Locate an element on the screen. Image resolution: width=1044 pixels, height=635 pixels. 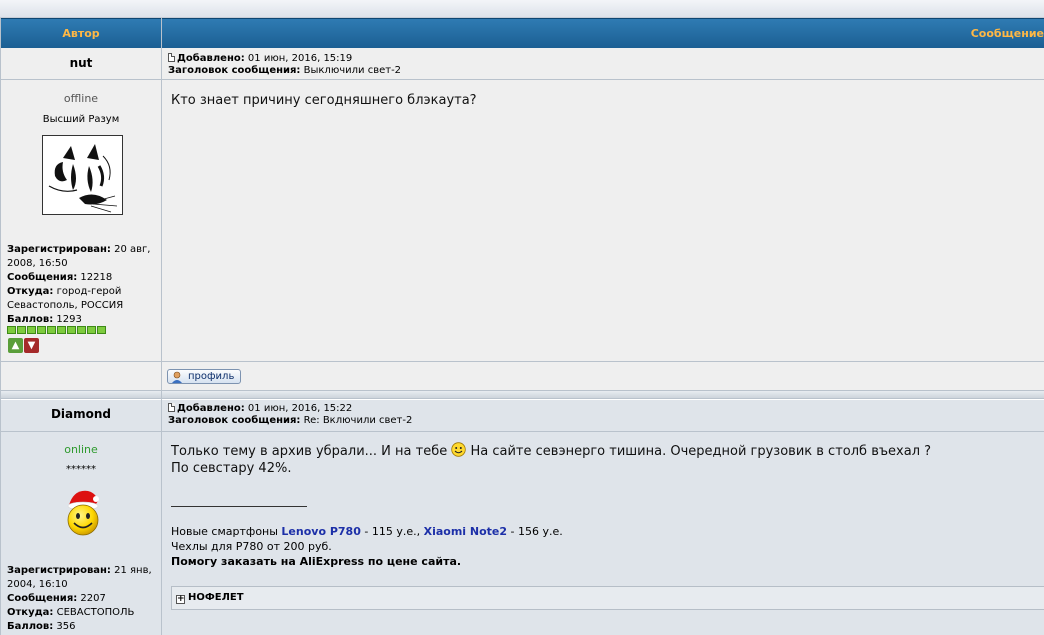
post1-date: 01 июн, 2016, 15:19 is located at coordinates (300, 58).